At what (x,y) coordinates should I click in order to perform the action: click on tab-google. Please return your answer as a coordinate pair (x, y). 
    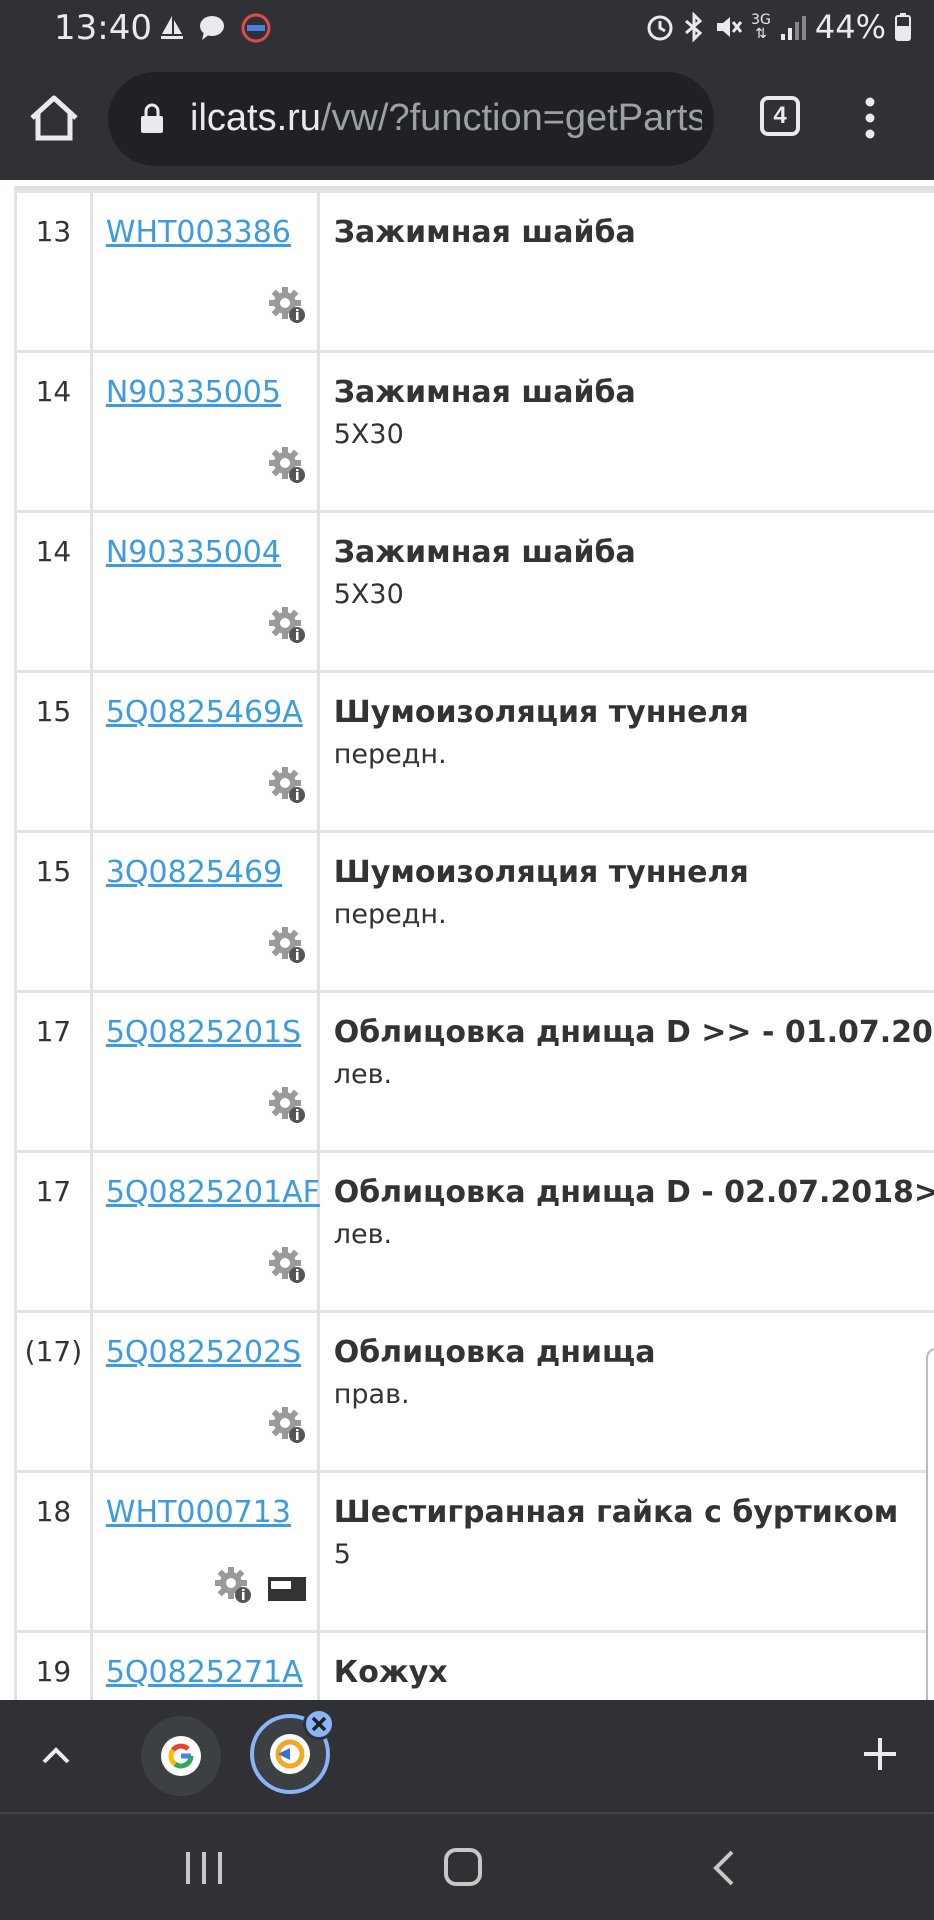
    Looking at the image, I should click on (181, 1756).